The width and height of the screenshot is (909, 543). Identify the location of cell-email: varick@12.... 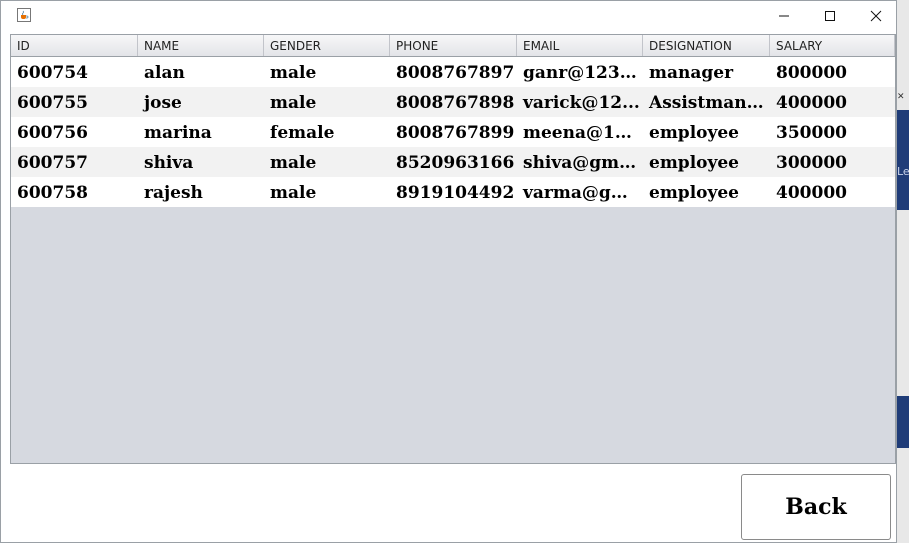
(581, 103).